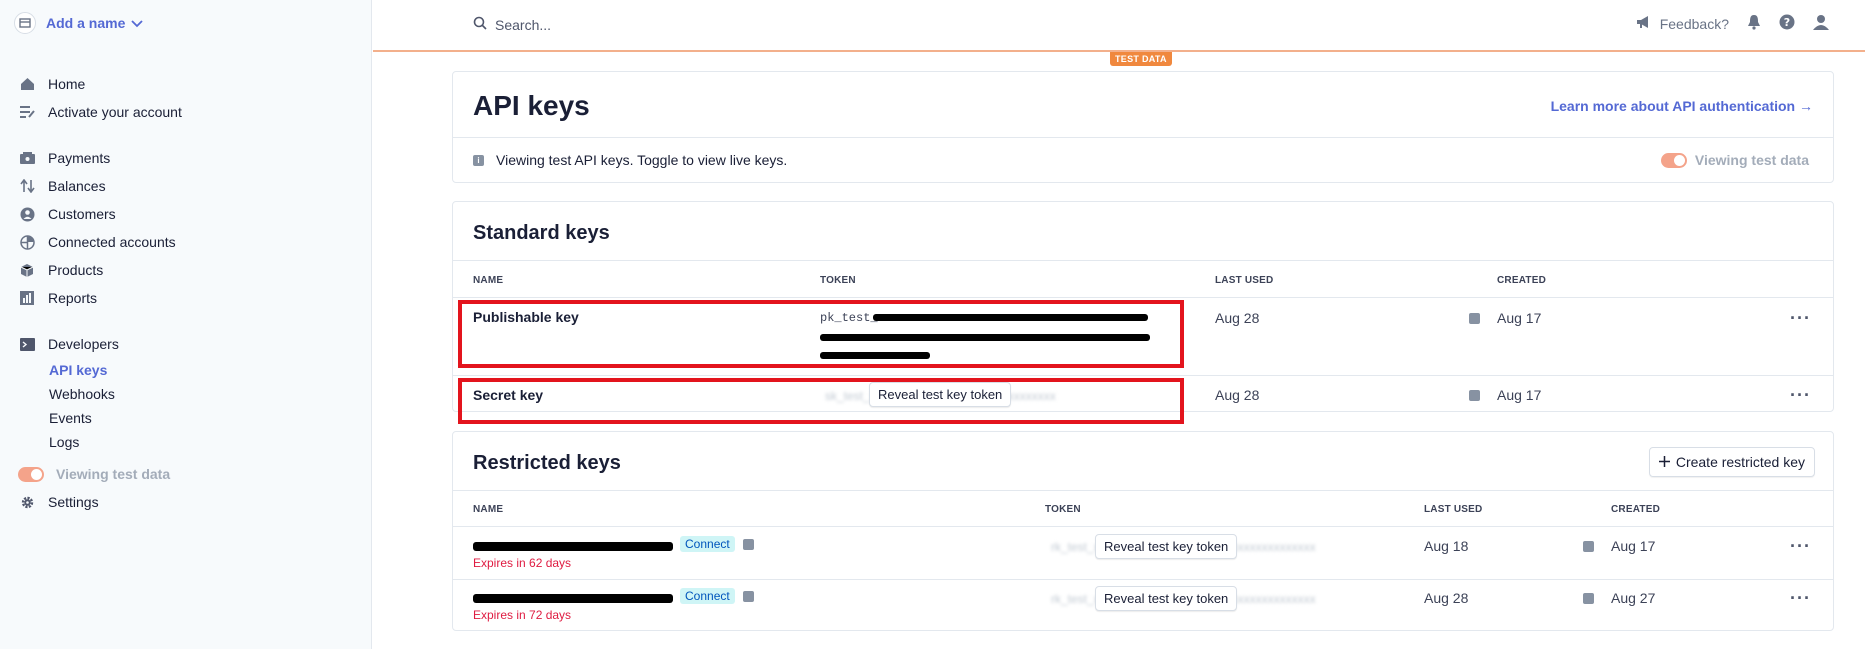  I want to click on sidebar-item-api-keys: API keys, so click(188, 370).